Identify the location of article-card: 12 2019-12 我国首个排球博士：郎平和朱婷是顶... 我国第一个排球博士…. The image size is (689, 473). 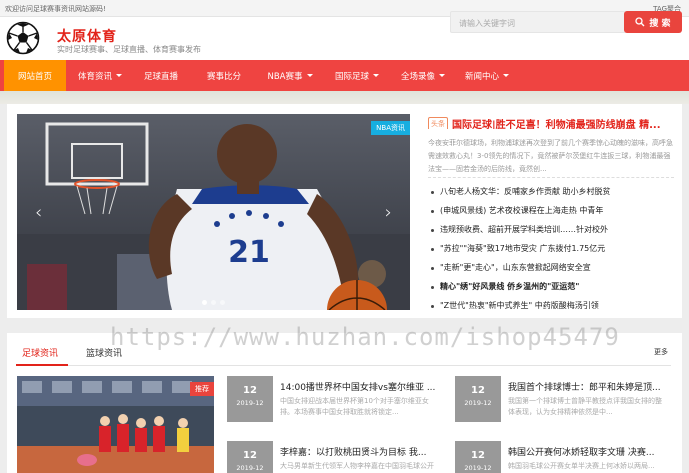
(564, 399).